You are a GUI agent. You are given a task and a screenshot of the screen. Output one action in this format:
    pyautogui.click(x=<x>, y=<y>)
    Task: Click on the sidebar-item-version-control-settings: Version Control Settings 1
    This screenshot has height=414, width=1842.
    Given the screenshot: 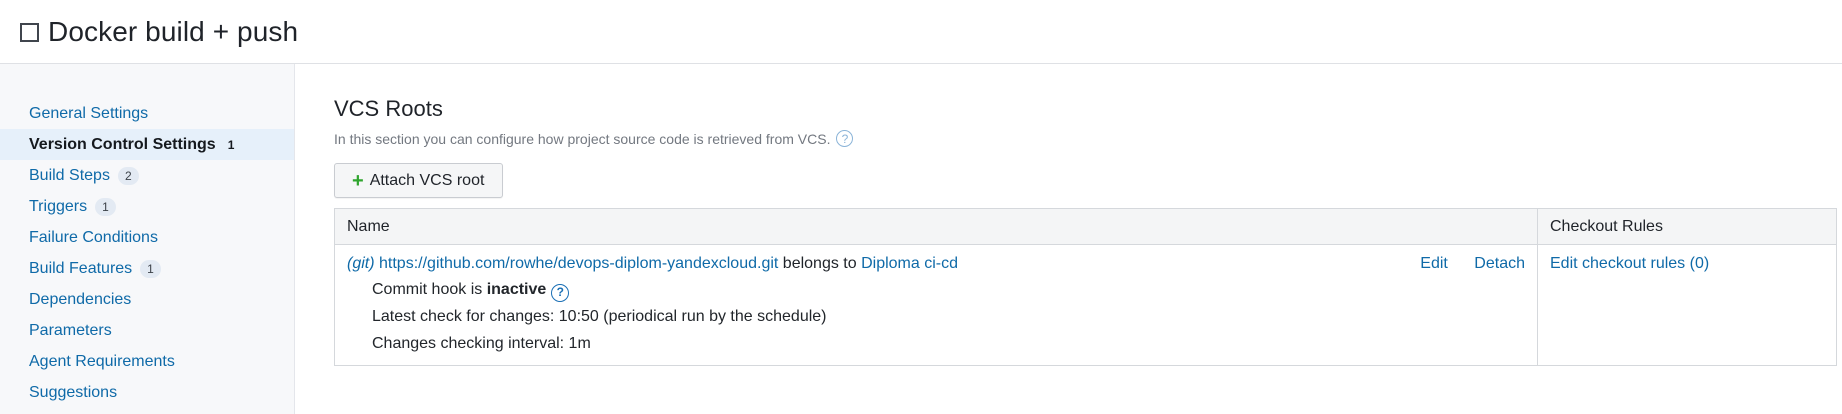 What is the action you would take?
    pyautogui.click(x=147, y=144)
    